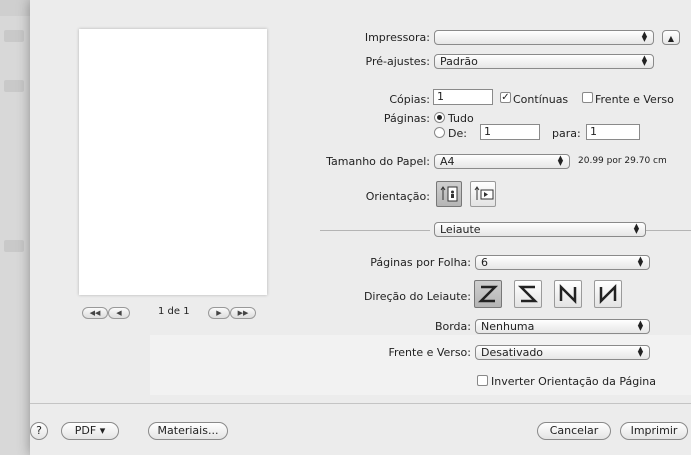  I want to click on section-select: Leiaute ▲ ▼, so click(540, 229).